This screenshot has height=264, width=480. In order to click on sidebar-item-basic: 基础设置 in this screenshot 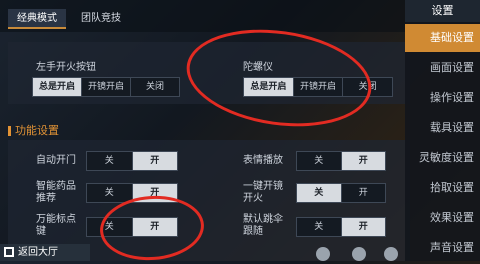, I will do `click(442, 38)`.